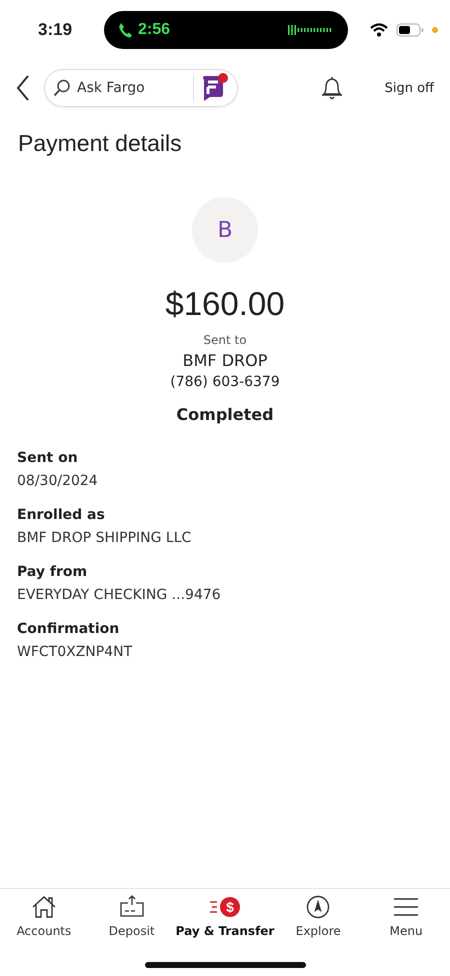 The image size is (450, 976). I want to click on status-time: 3:19, so click(56, 30).